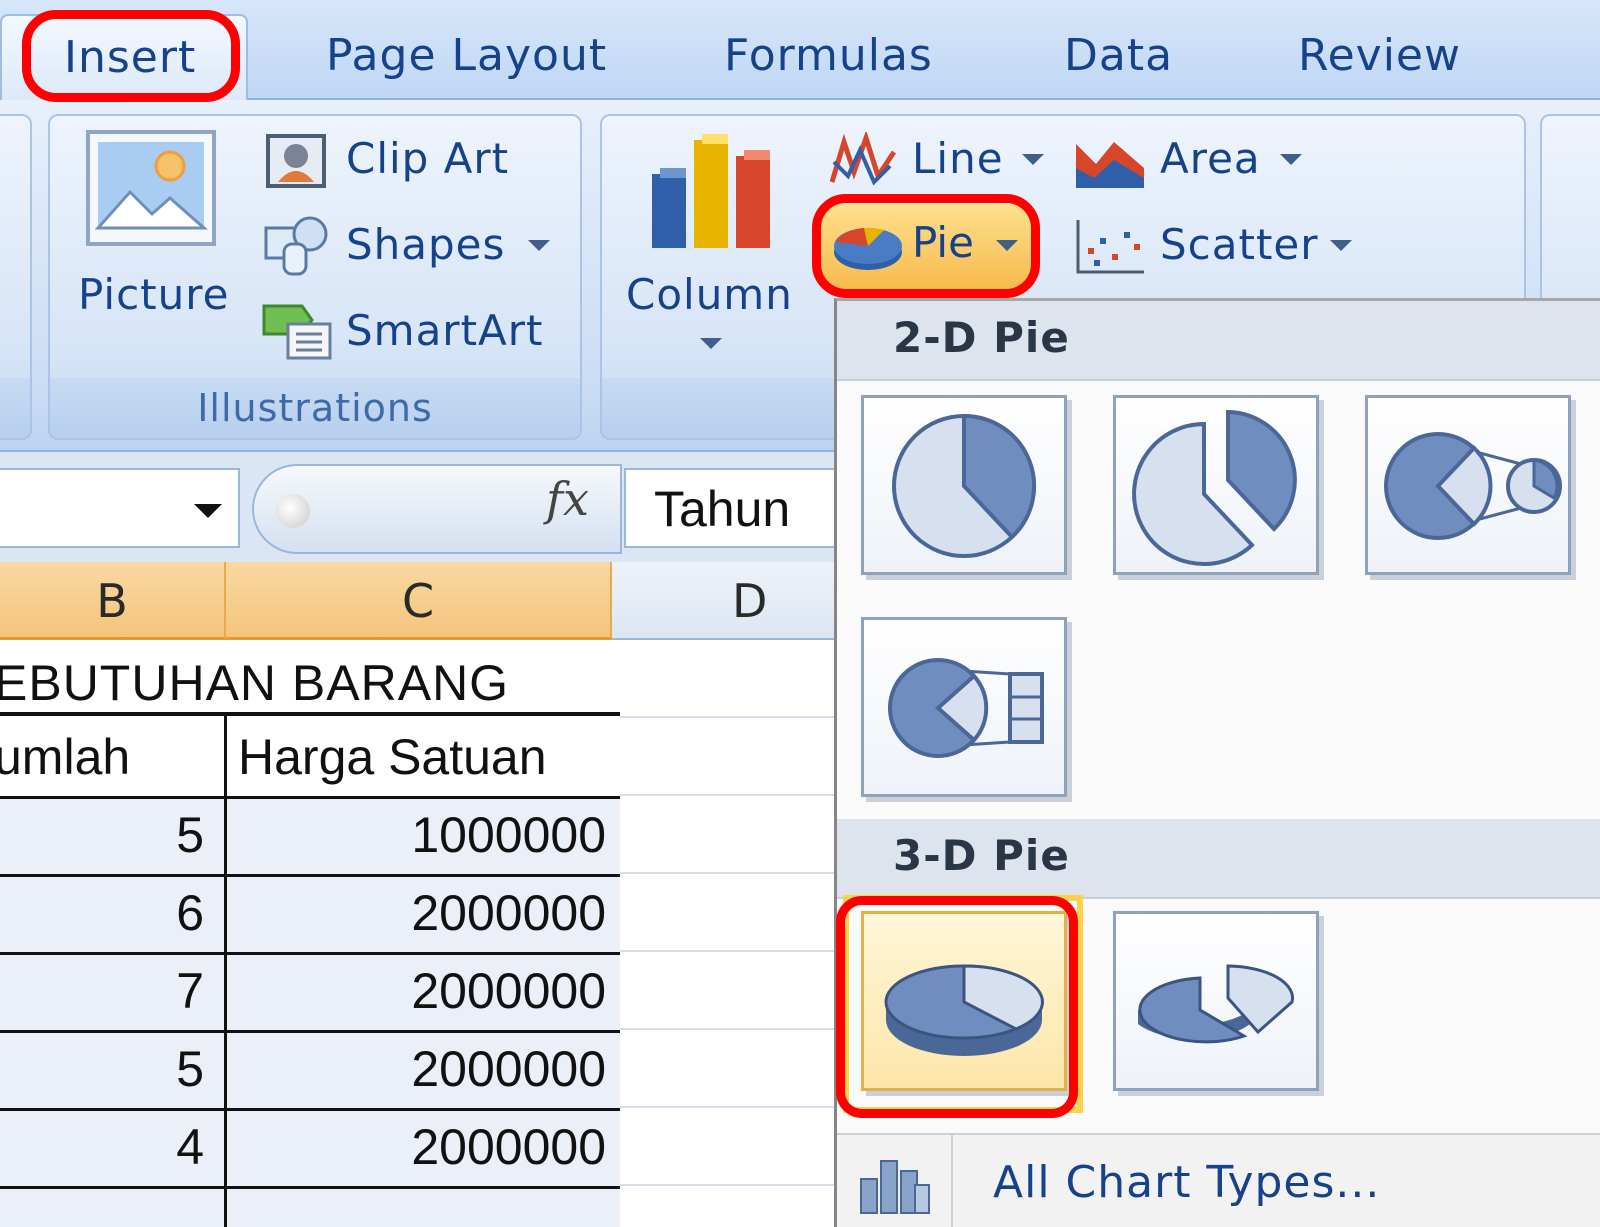 This screenshot has width=1600, height=1227. Describe the element at coordinates (957, 1007) in the screenshot. I see `highlight-pie-3d-option` at that location.